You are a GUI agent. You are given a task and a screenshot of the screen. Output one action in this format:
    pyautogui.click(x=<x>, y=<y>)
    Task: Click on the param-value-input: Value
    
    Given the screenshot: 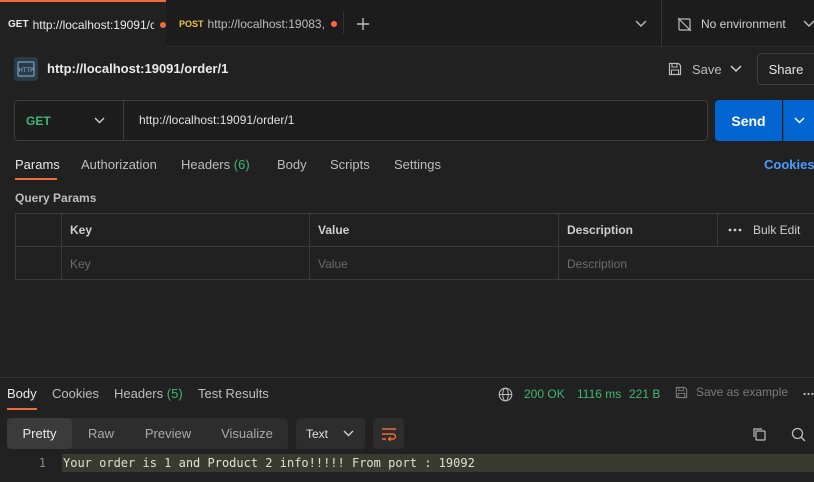 What is the action you would take?
    pyautogui.click(x=434, y=263)
    